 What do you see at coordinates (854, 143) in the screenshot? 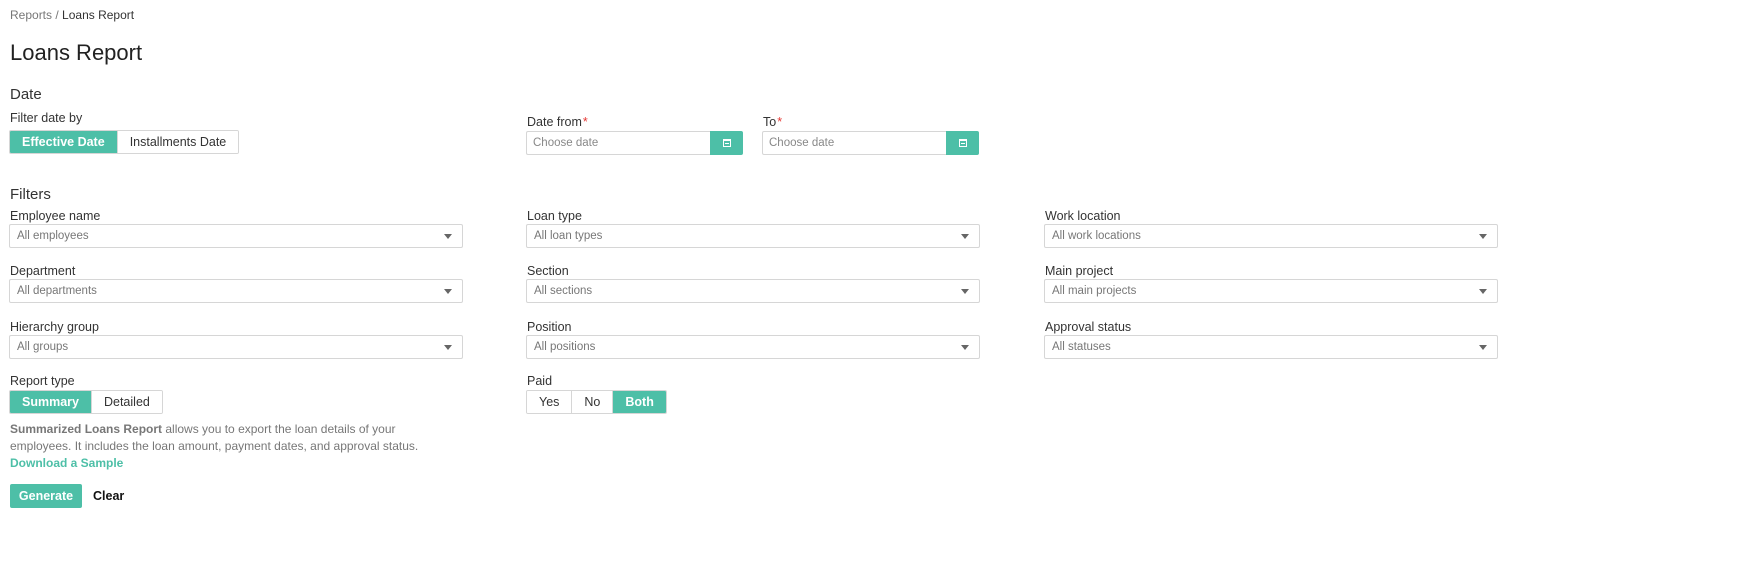
I see `date-to-input: Choose date` at bounding box center [854, 143].